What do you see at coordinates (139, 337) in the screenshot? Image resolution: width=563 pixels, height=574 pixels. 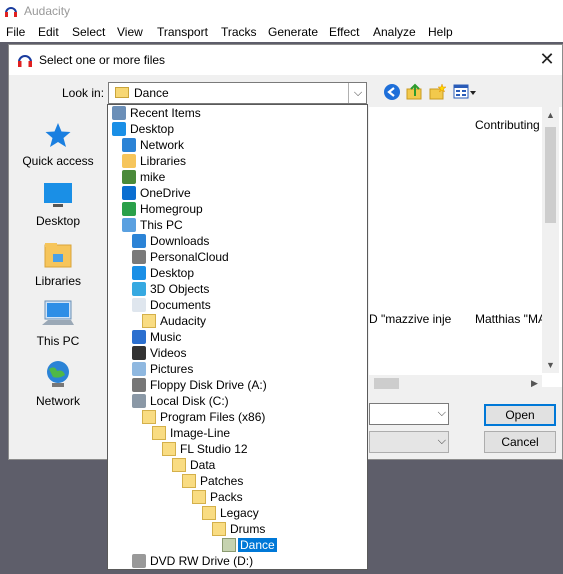 I see `music-icon` at bounding box center [139, 337].